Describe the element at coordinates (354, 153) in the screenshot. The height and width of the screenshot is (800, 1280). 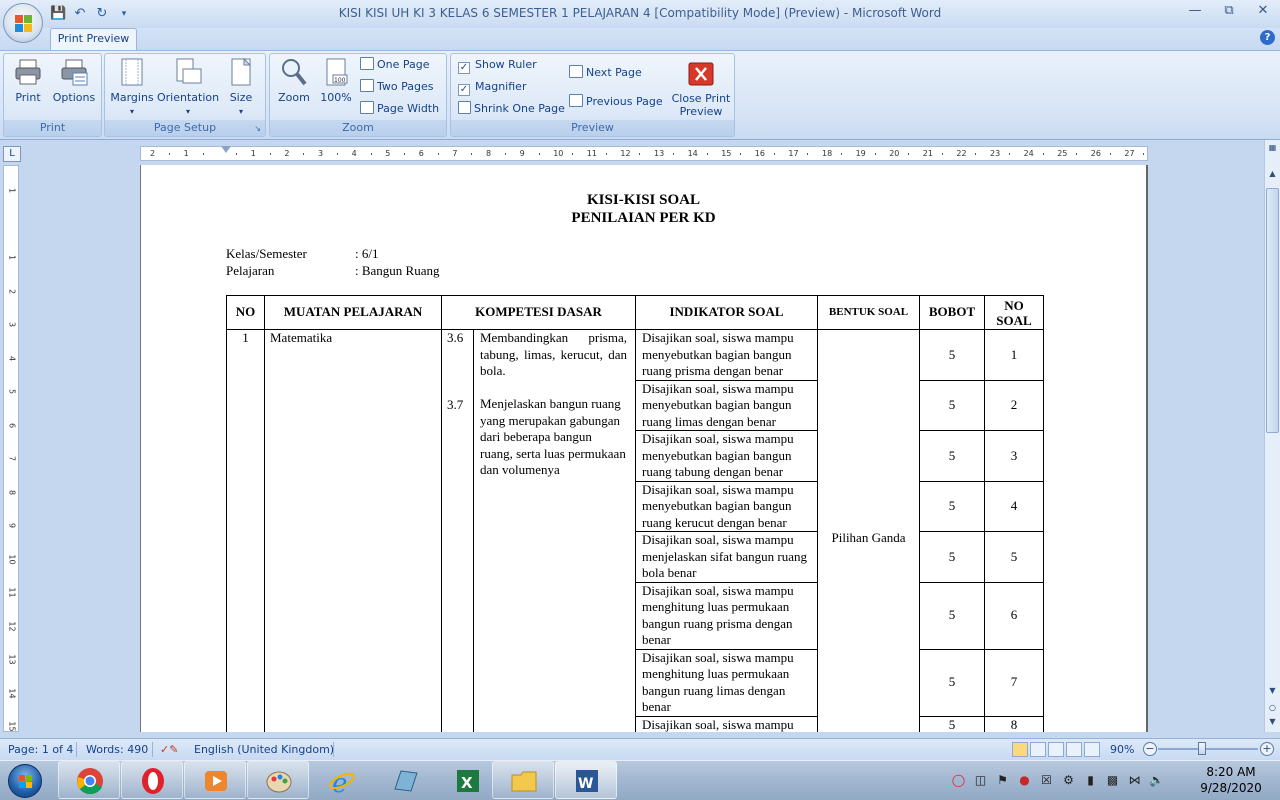
I see `ruler-mark: 4` at that location.